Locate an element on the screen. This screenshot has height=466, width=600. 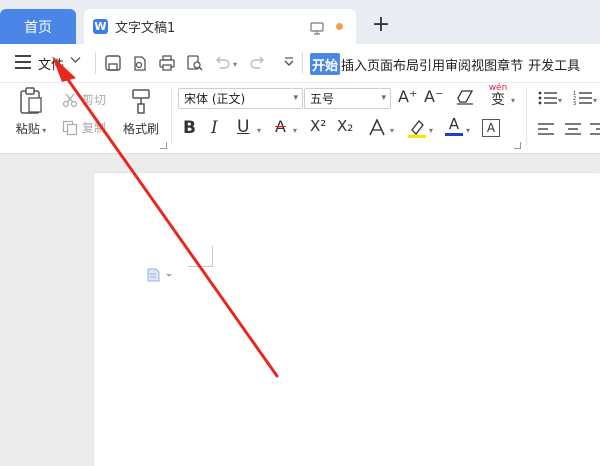
copy-label: 复制 is located at coordinates (94, 128).